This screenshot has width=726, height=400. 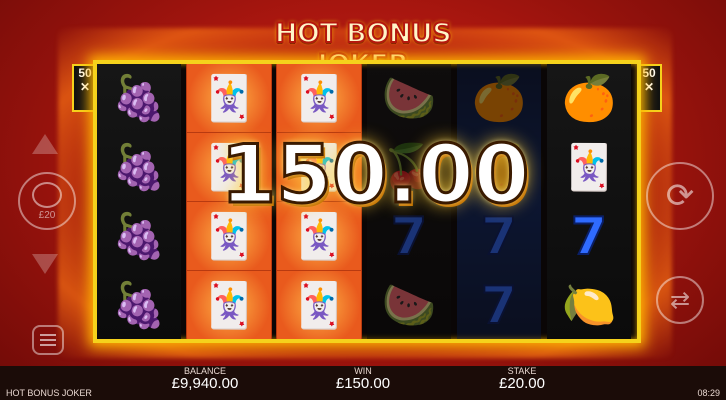 I want to click on stake-chip-button: £20, so click(x=47, y=201).